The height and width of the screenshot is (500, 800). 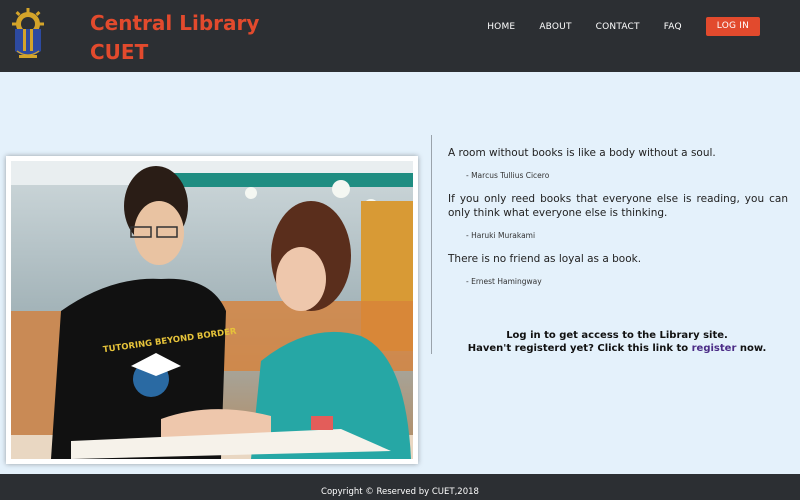 I want to click on quote-author: - Haruki Murakami, so click(x=501, y=235).